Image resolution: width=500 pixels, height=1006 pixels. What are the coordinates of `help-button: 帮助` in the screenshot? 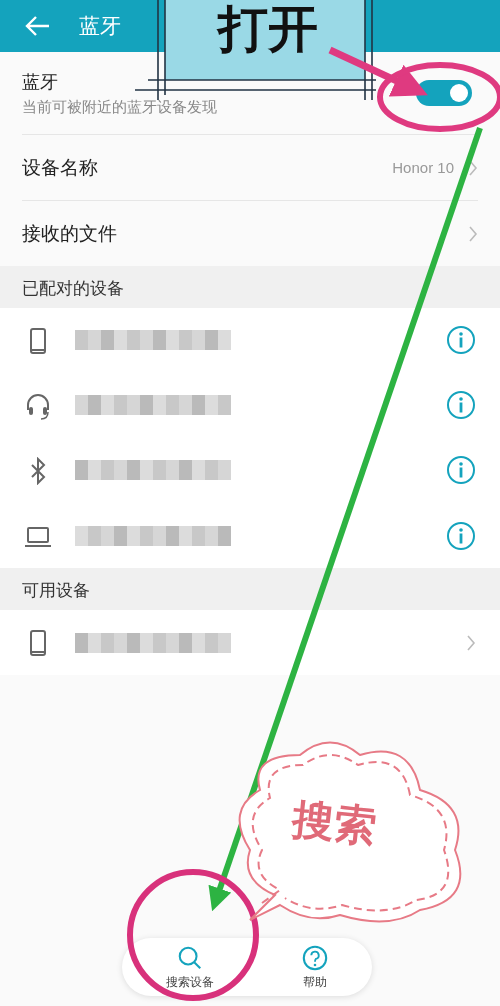 It's located at (314, 967).